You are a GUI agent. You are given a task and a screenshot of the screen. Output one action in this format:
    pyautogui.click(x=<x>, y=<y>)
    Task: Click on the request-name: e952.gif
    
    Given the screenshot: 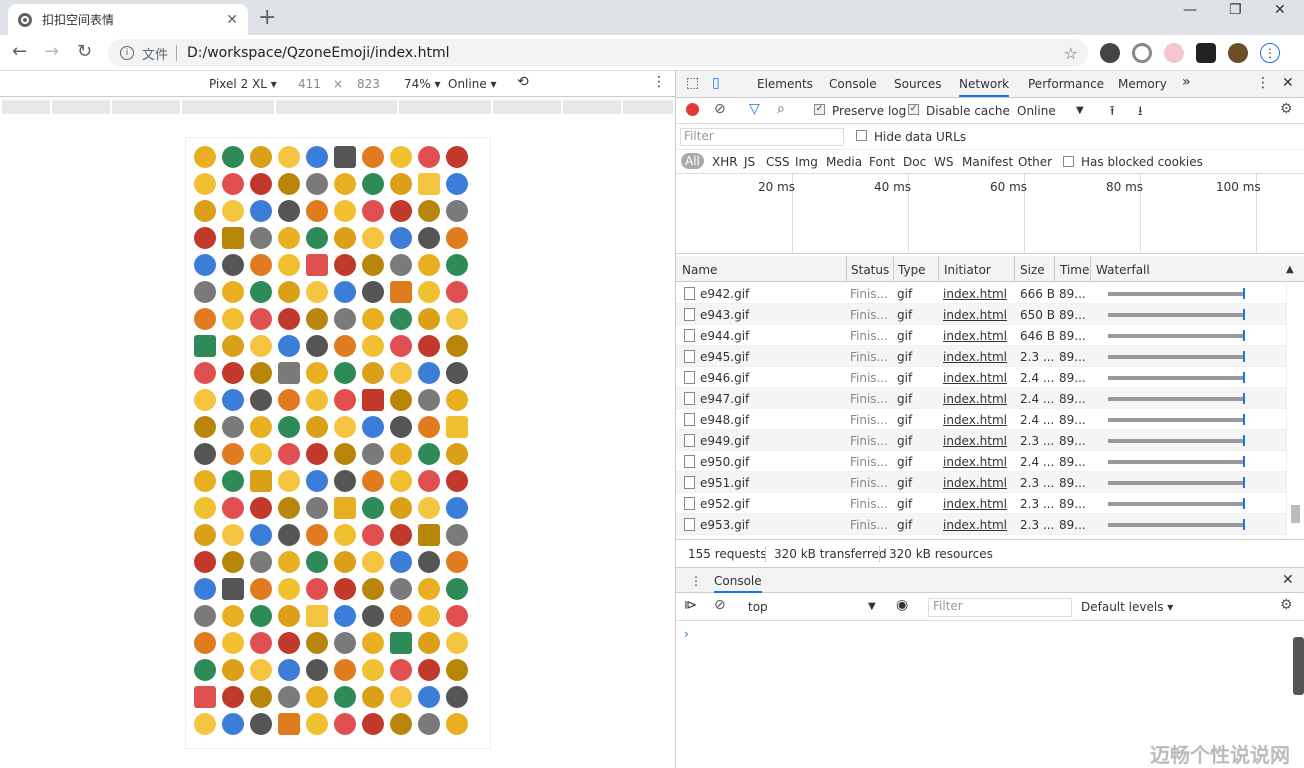 What is the action you would take?
    pyautogui.click(x=724, y=504)
    